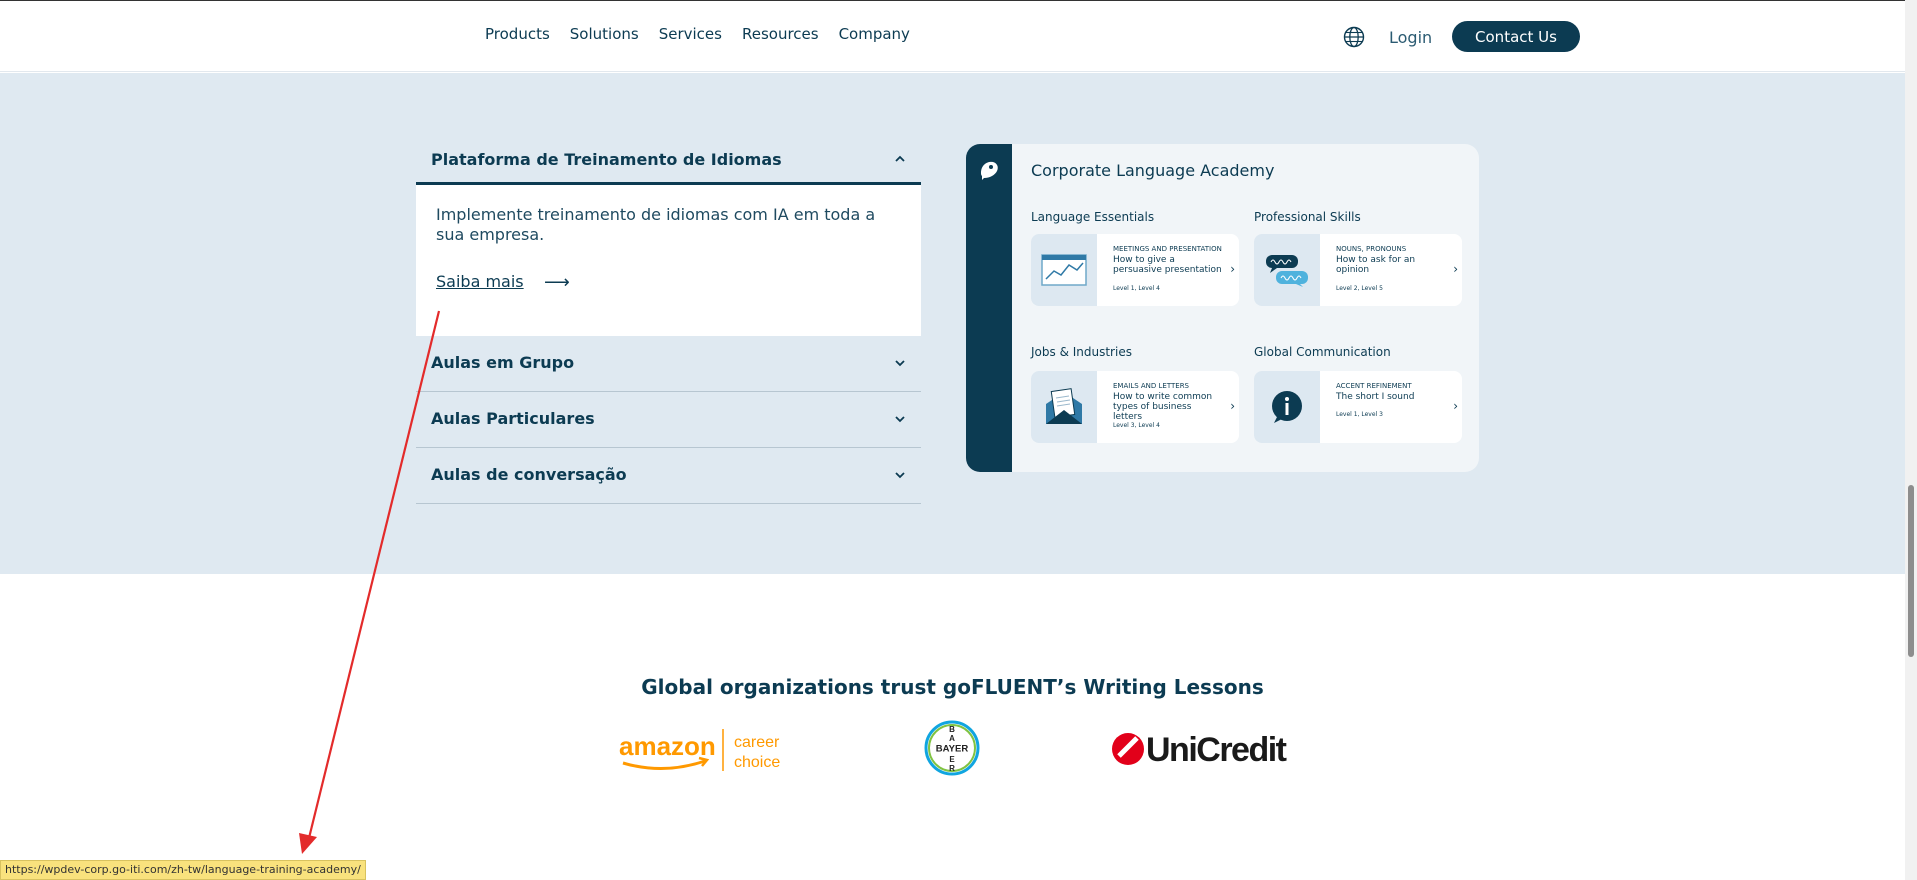 The image size is (1917, 880). Describe the element at coordinates (1153, 170) in the screenshot. I see `card-title: Corporate Language Academy` at that location.